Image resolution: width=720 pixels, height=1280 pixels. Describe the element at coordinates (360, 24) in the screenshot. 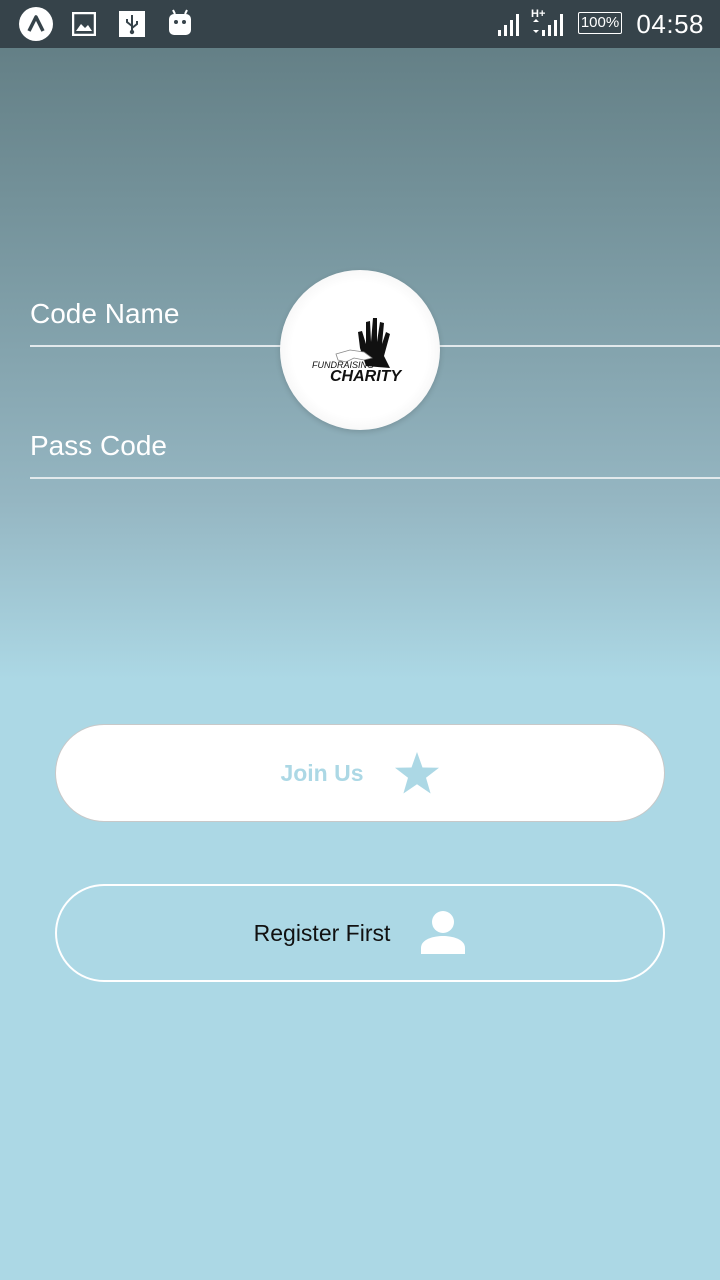

I see `status-bar: H+ 100% 04:58` at that location.